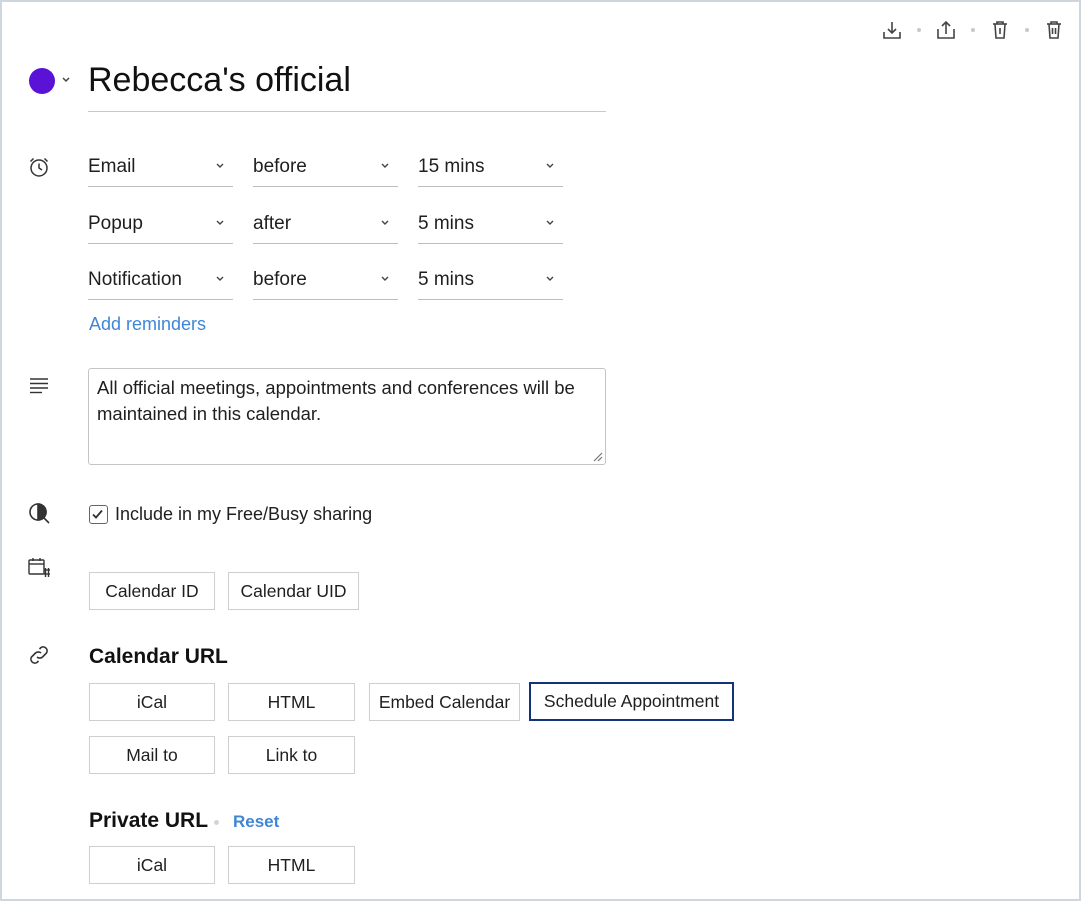 The width and height of the screenshot is (1081, 901). What do you see at coordinates (149, 820) in the screenshot?
I see `private-url-heading: Private URL` at bounding box center [149, 820].